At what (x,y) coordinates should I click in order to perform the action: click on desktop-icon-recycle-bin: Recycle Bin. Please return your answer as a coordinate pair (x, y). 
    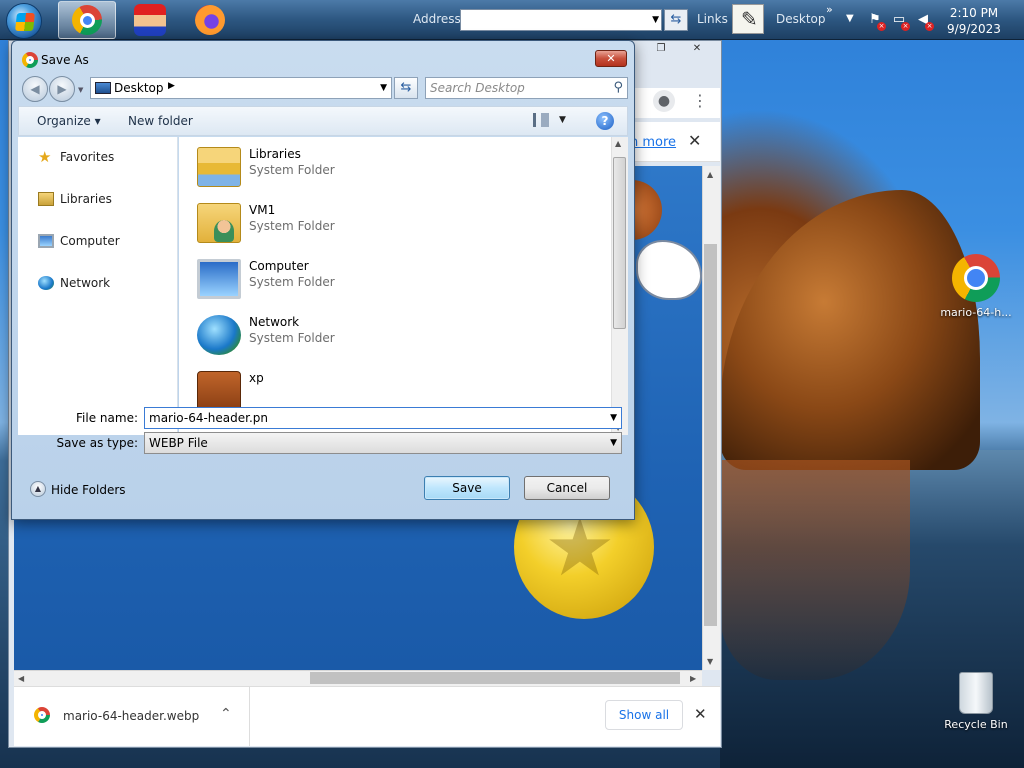
    Looking at the image, I should click on (976, 701).